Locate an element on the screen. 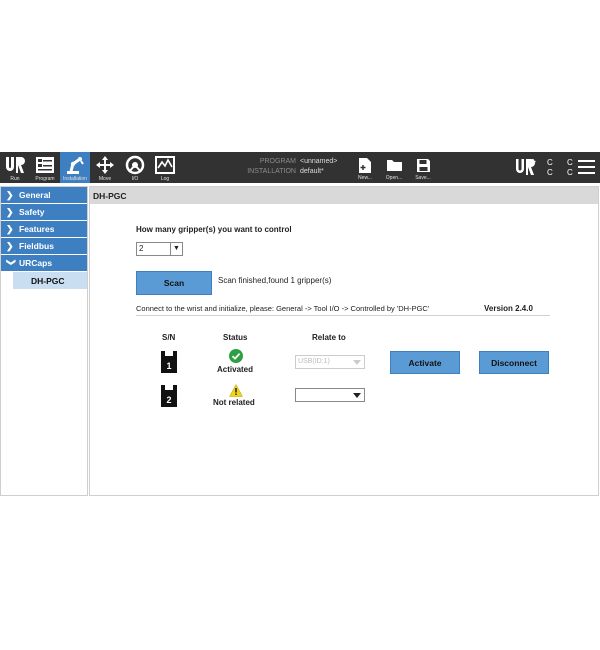  program-icon is located at coordinates (45, 165).